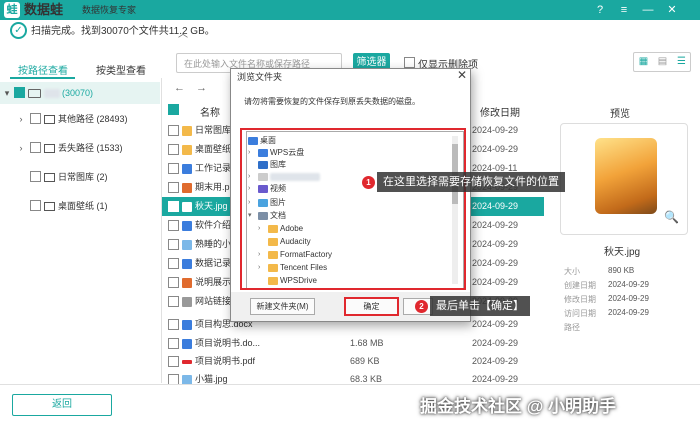 This screenshot has width=700, height=428. What do you see at coordinates (42, 78) in the screenshot?
I see `active-tab-indicator` at bounding box center [42, 78].